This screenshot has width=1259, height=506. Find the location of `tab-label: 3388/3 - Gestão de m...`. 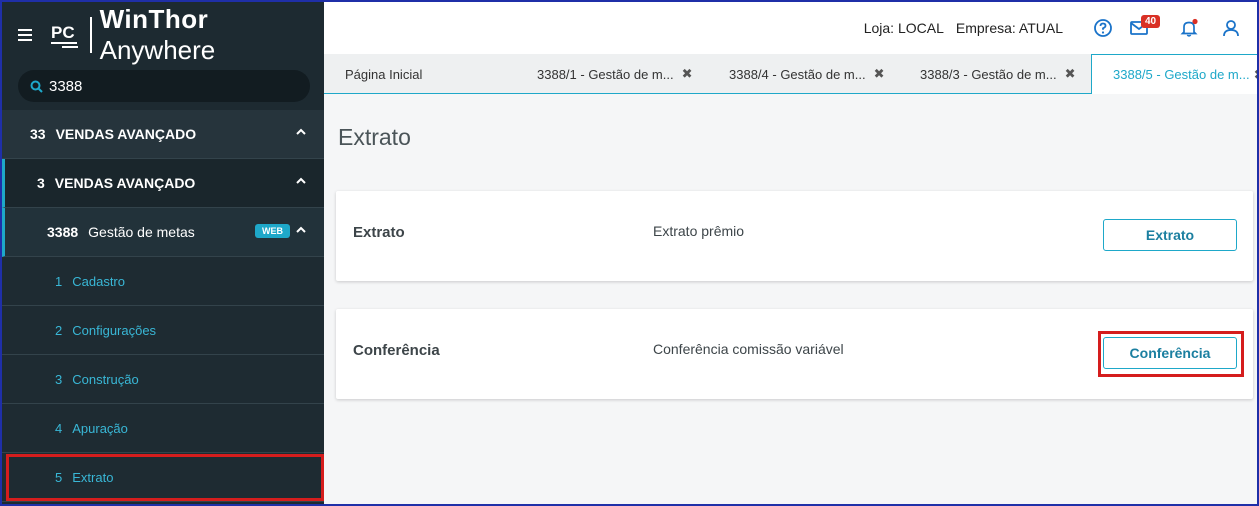

tab-label: 3388/3 - Gestão de m... is located at coordinates (988, 74).